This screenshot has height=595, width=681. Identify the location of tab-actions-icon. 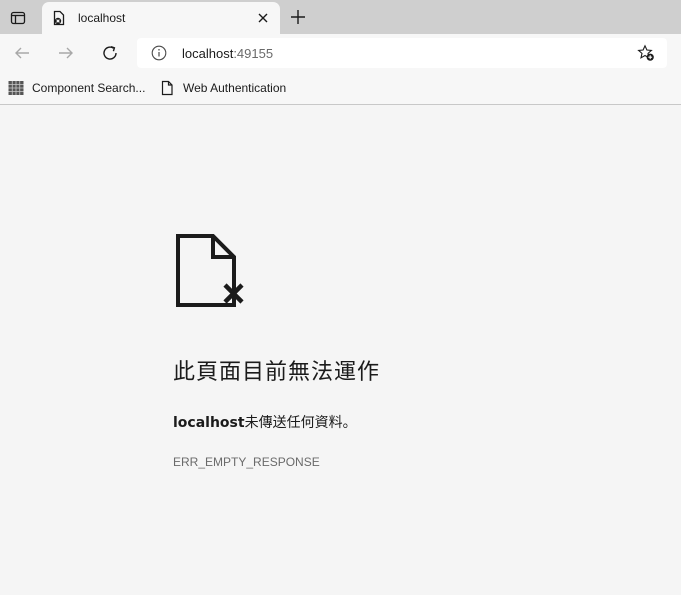
(18, 18).